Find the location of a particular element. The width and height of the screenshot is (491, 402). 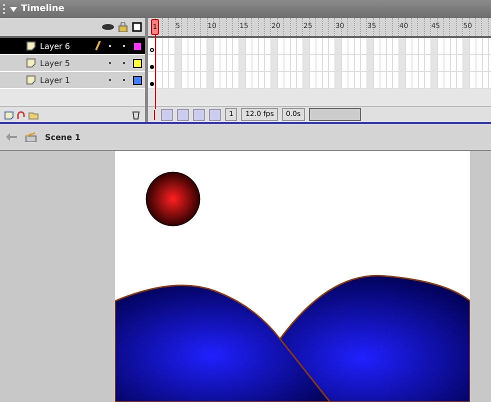

scrollbar is located at coordinates (334, 114).